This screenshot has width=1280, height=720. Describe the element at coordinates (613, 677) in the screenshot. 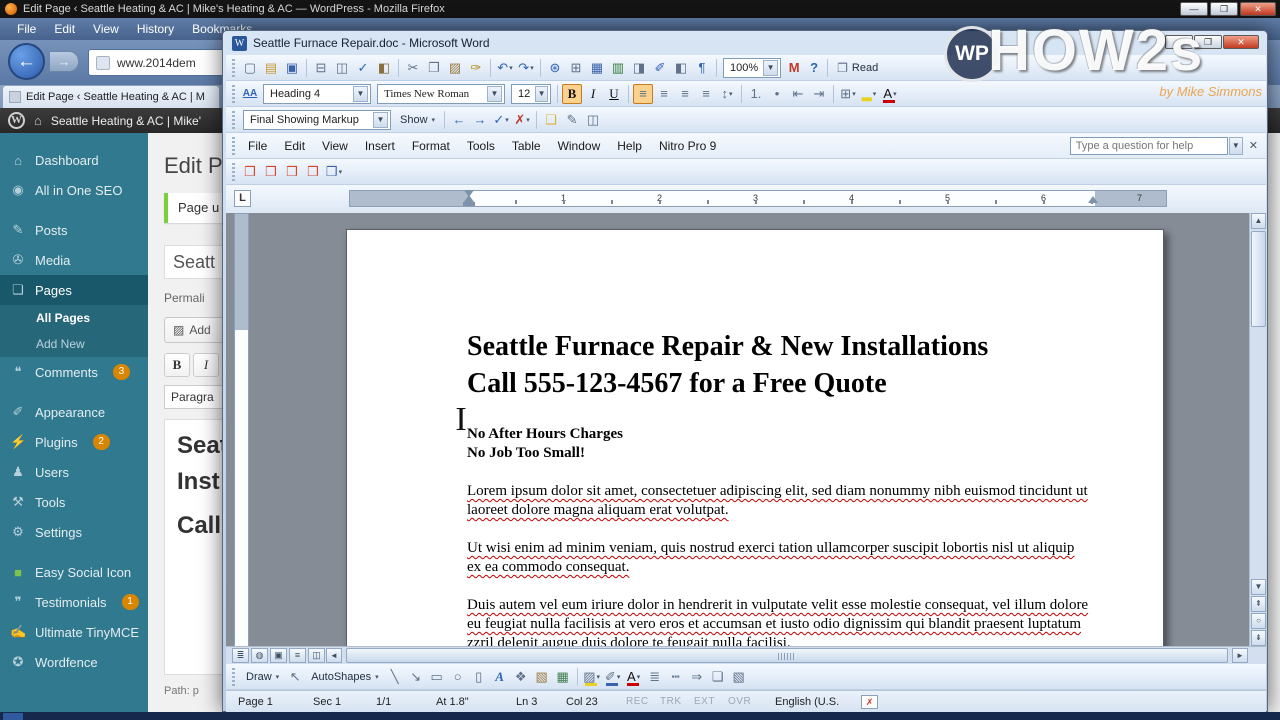

I see `line-color-button: ✐` at that location.